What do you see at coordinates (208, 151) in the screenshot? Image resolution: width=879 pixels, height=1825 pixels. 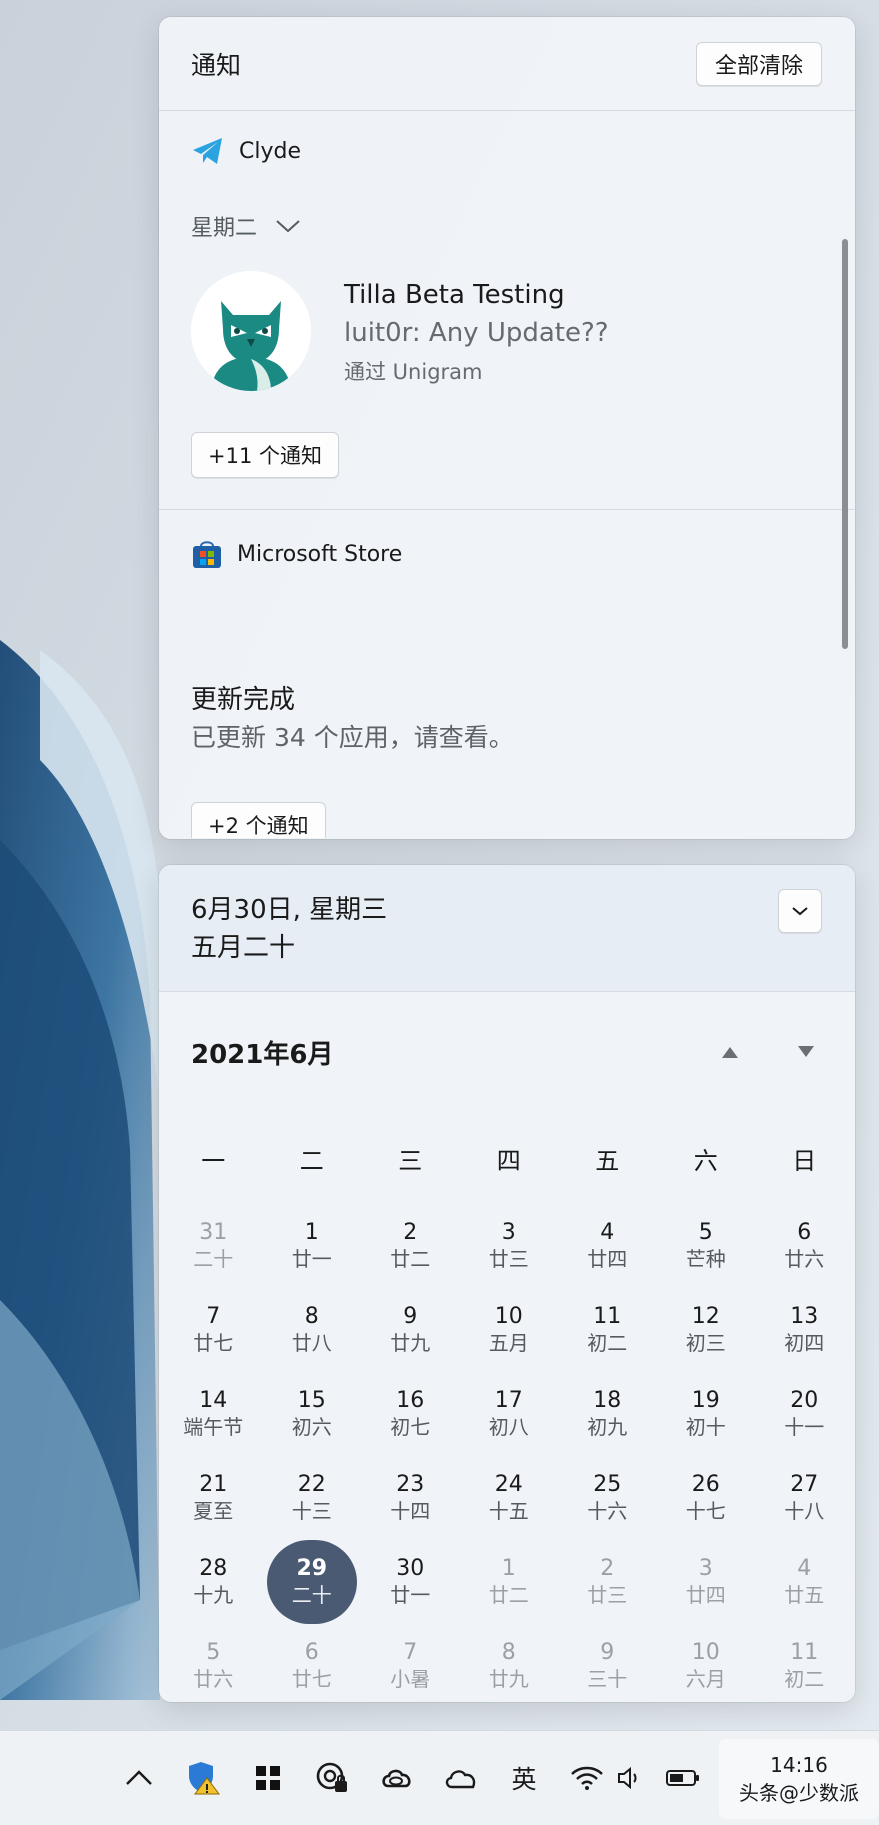 I see `telegram-icon` at bounding box center [208, 151].